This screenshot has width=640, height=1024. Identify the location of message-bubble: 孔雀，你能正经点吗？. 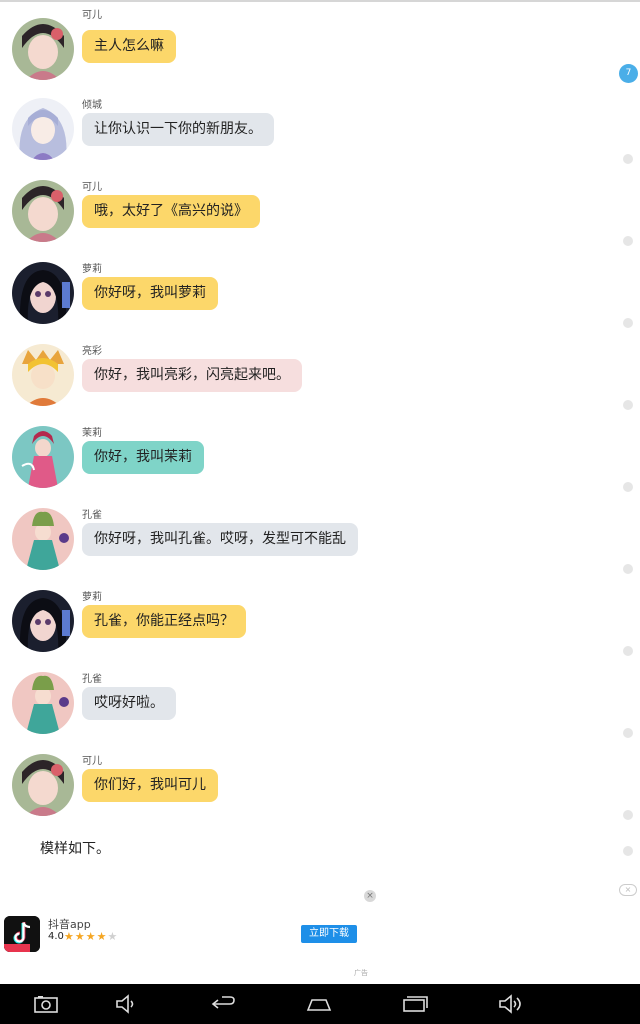
(164, 621).